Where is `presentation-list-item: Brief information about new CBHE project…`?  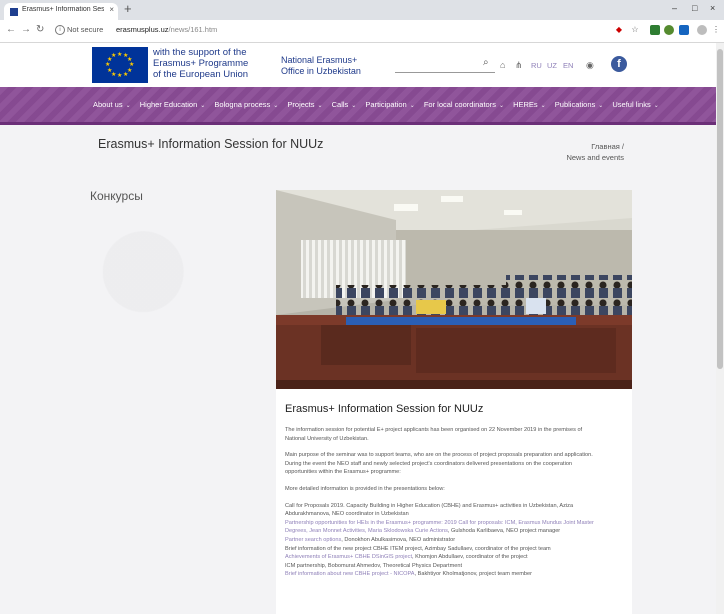 presentation-list-item: Brief information about new CBHE project… is located at coordinates (452, 574).